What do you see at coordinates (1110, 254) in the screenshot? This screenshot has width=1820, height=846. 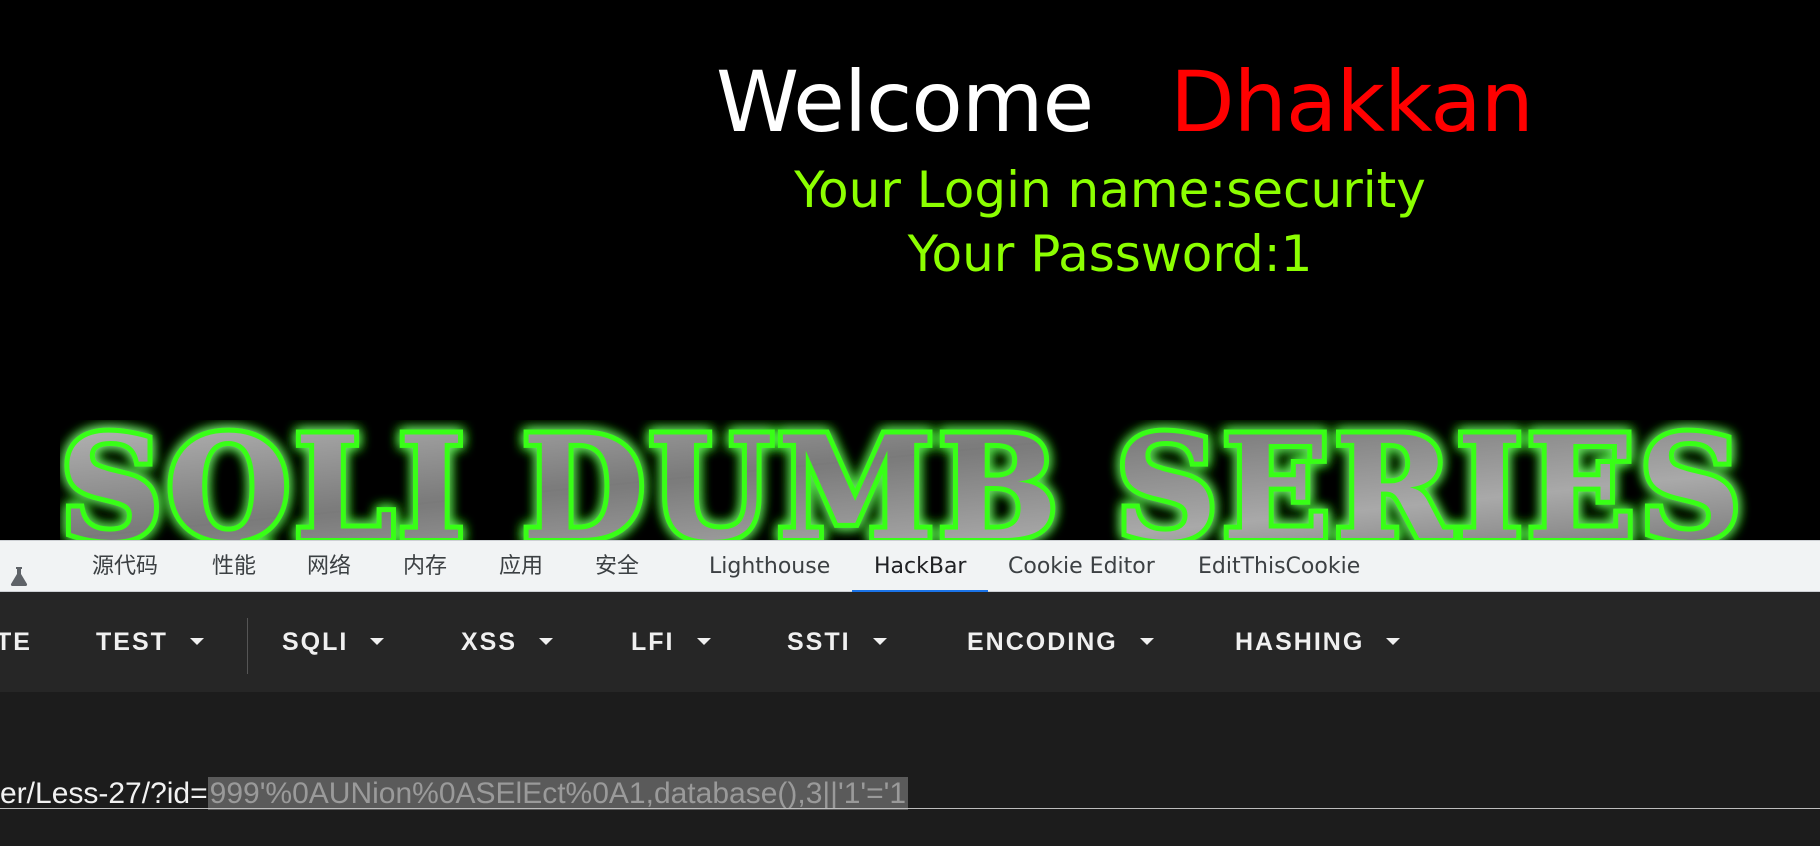 I see `password-line: Your Password:1` at bounding box center [1110, 254].